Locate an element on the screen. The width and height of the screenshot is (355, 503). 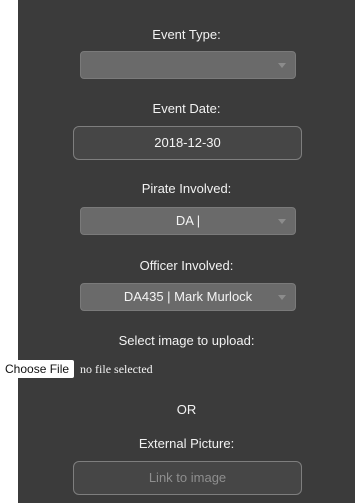
pirate-involved-select: DA | is located at coordinates (188, 221).